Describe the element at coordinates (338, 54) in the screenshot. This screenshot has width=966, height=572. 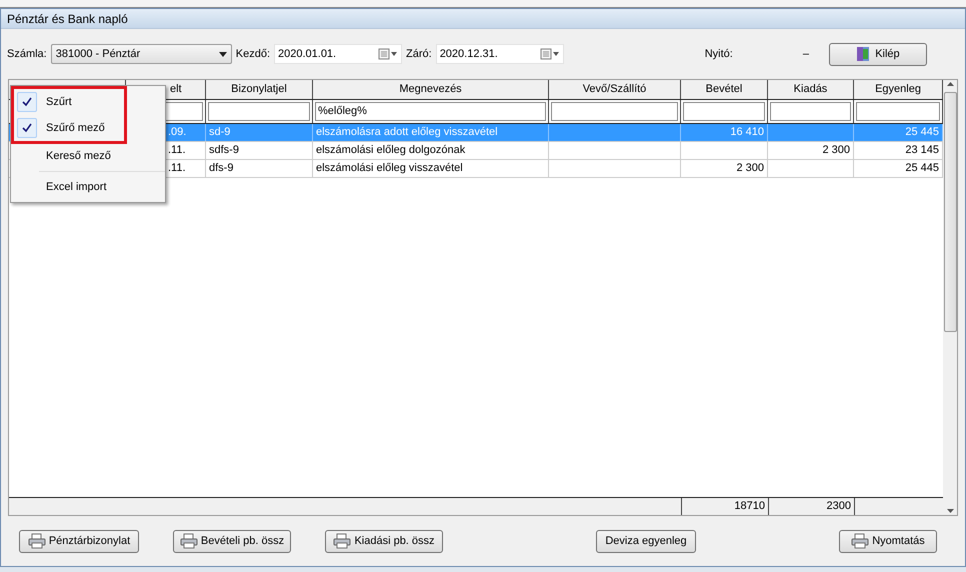
I see `start-date-field: 2020.01.01.` at that location.